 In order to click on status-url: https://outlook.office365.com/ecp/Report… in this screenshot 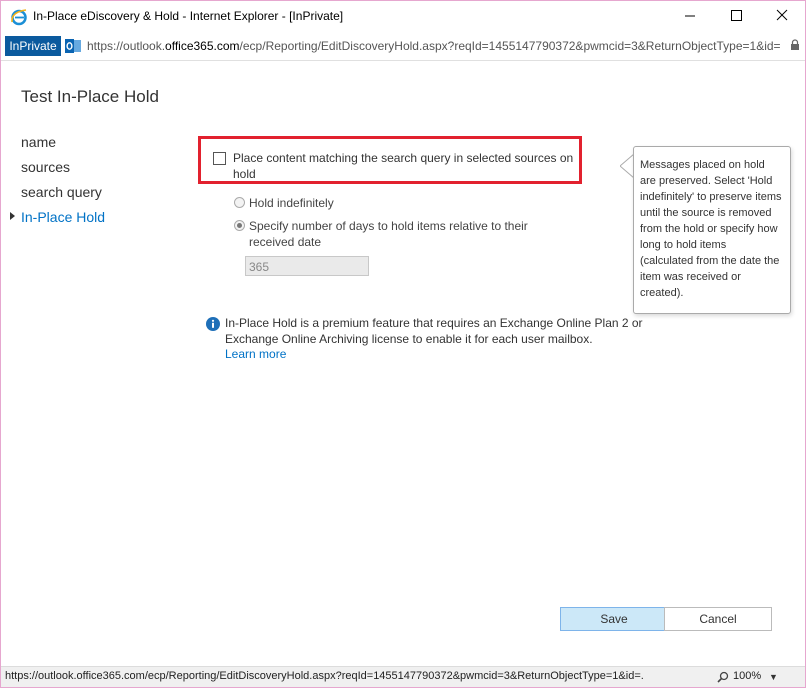, I will do `click(324, 676)`.